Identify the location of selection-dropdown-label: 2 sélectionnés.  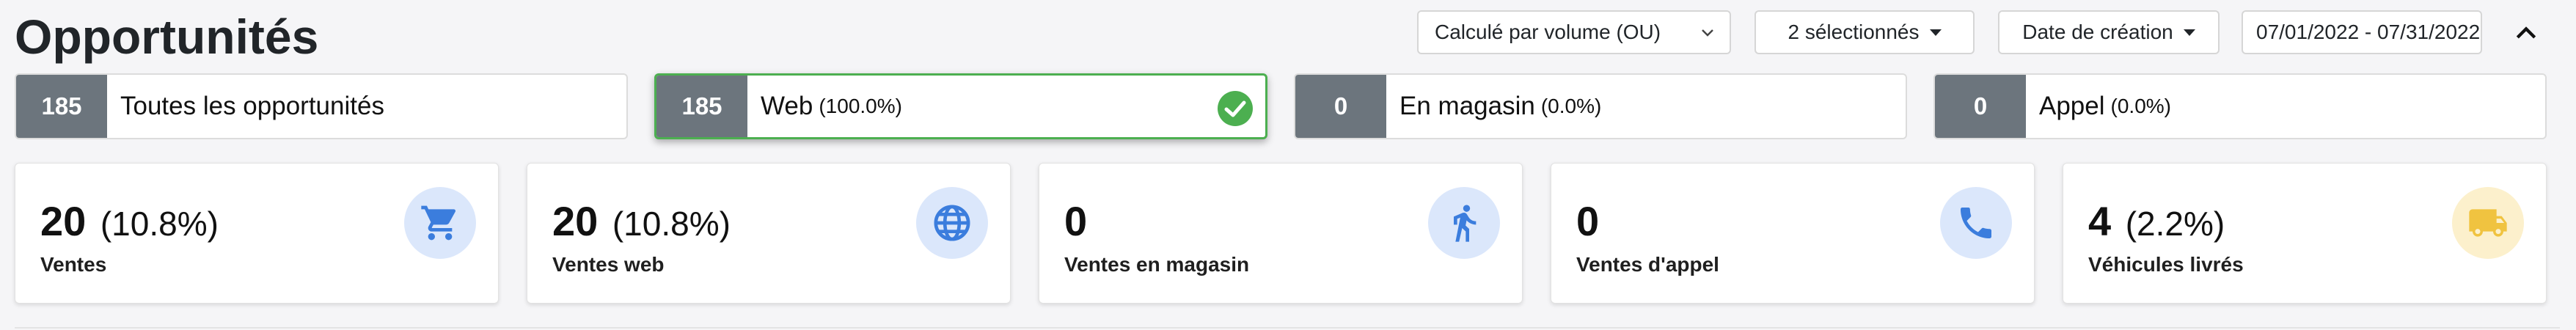
(1854, 32).